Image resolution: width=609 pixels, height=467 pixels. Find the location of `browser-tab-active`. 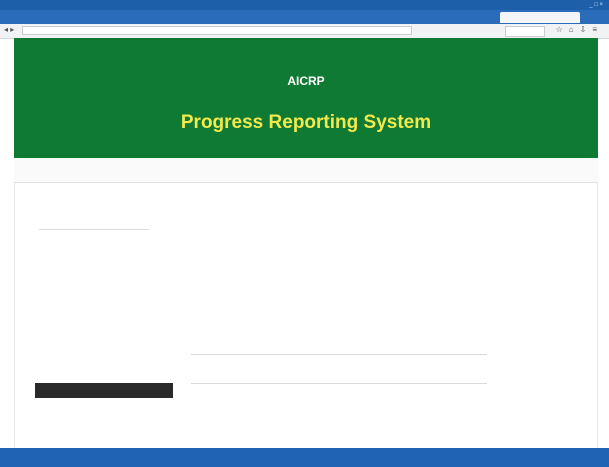

browser-tab-active is located at coordinates (540, 17).